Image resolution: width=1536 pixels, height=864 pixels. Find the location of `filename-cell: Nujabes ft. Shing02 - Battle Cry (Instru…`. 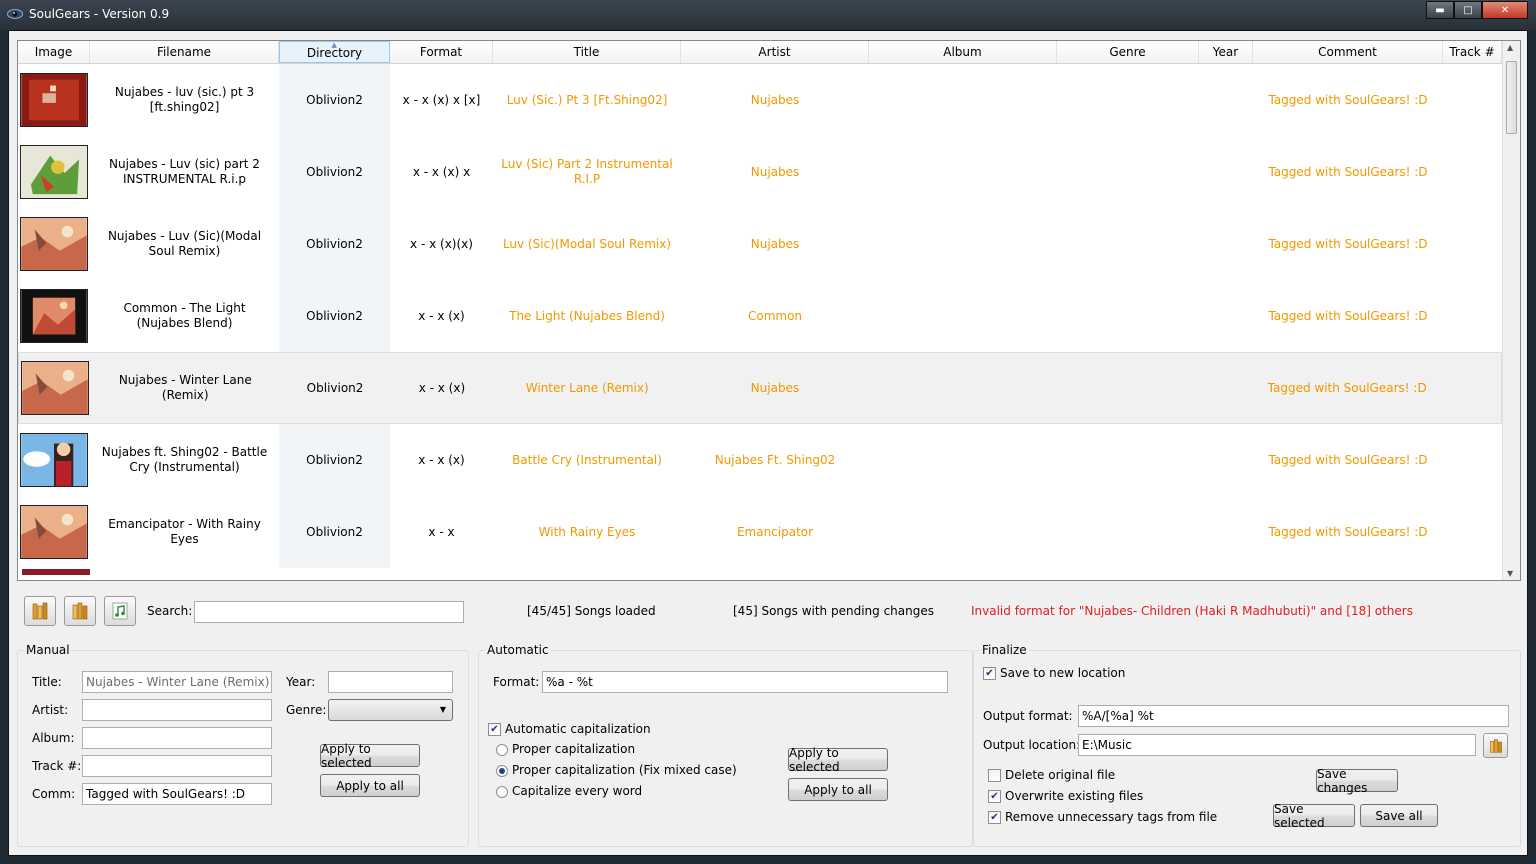

filename-cell: Nujabes ft. Shing02 - Battle Cry (Instru… is located at coordinates (184, 459).